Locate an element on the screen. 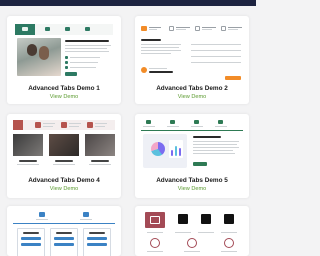 The height and width of the screenshot is (256, 320). demo-card-6-partial is located at coordinates (64, 231).